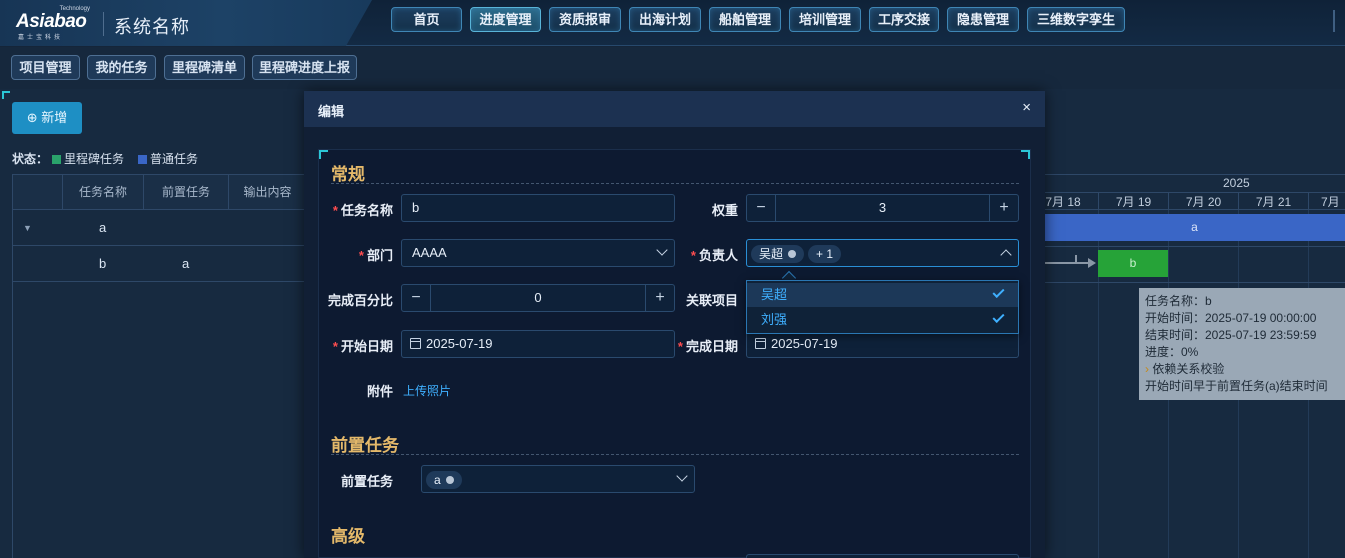 This screenshot has width=1345, height=558. What do you see at coordinates (94, 159) in the screenshot?
I see `status-milestone: 里程碑任务` at bounding box center [94, 159].